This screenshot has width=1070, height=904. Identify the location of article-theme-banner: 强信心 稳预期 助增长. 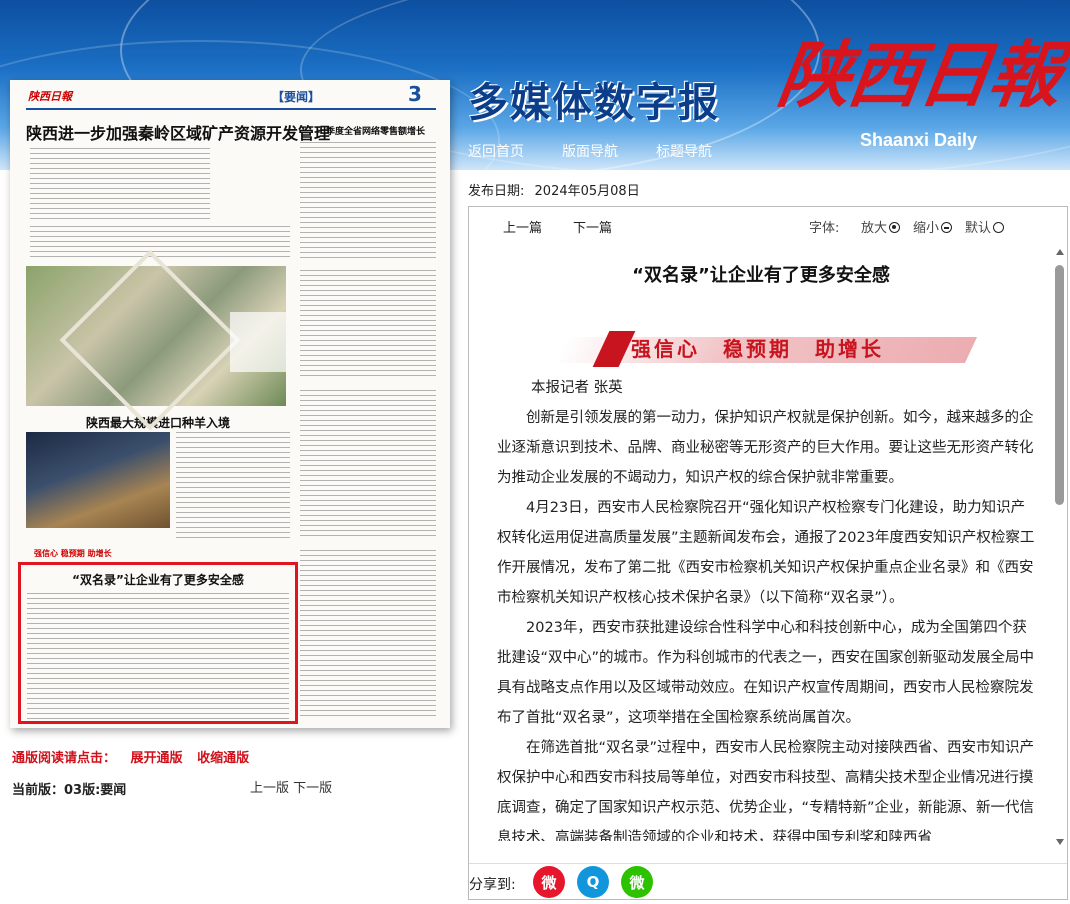
(766, 349).